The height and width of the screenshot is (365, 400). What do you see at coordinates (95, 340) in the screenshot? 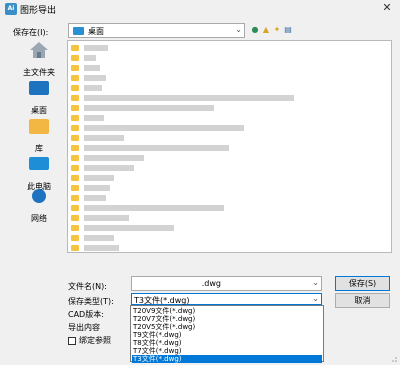
I see `bind-xref-label: 绑定参照` at bounding box center [95, 340].